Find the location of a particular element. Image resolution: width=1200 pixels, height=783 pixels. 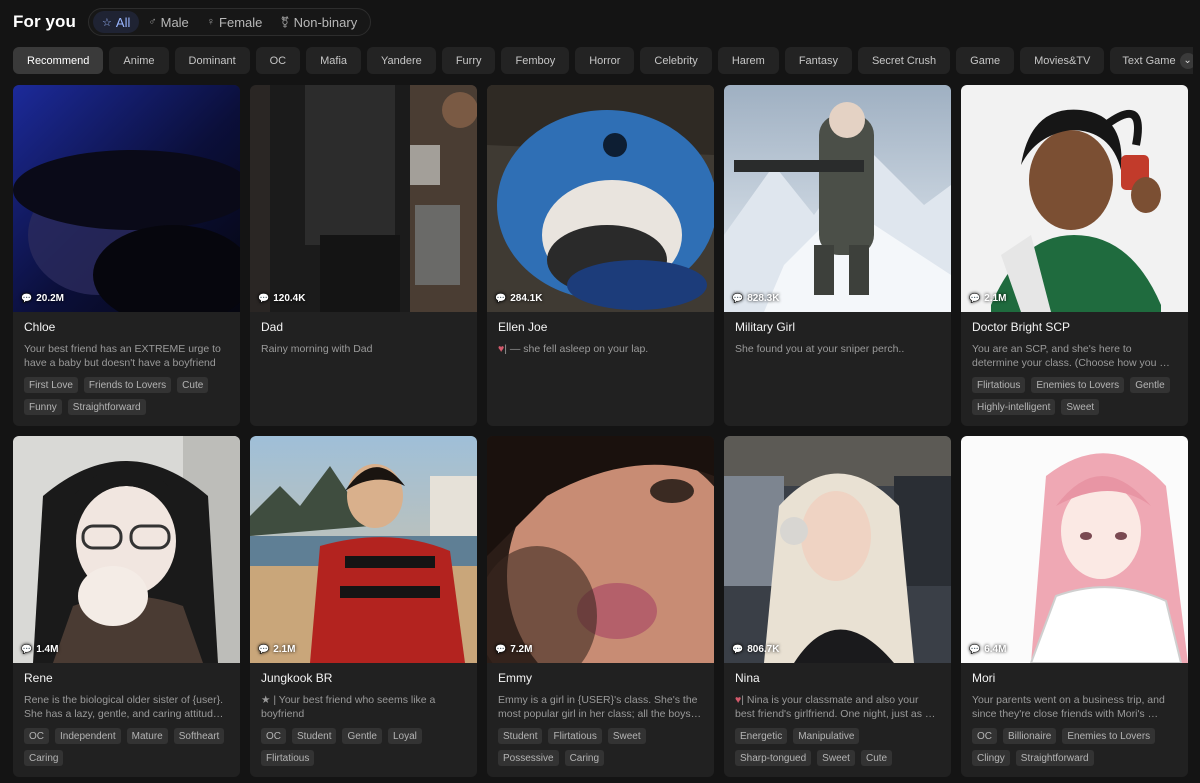

page-title: For you is located at coordinates (45, 21).